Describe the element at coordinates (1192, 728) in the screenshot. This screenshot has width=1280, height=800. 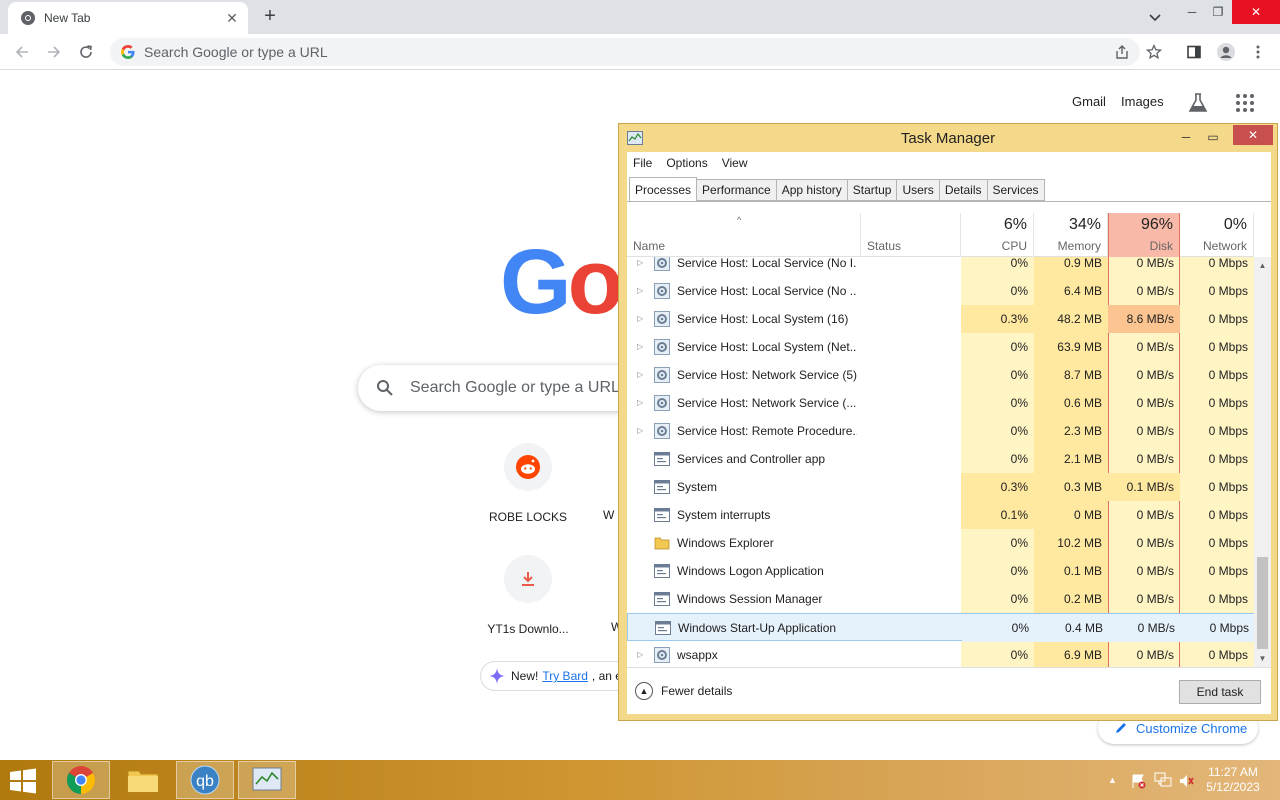
I see `customize-chrome-label: Customize Chrome` at that location.